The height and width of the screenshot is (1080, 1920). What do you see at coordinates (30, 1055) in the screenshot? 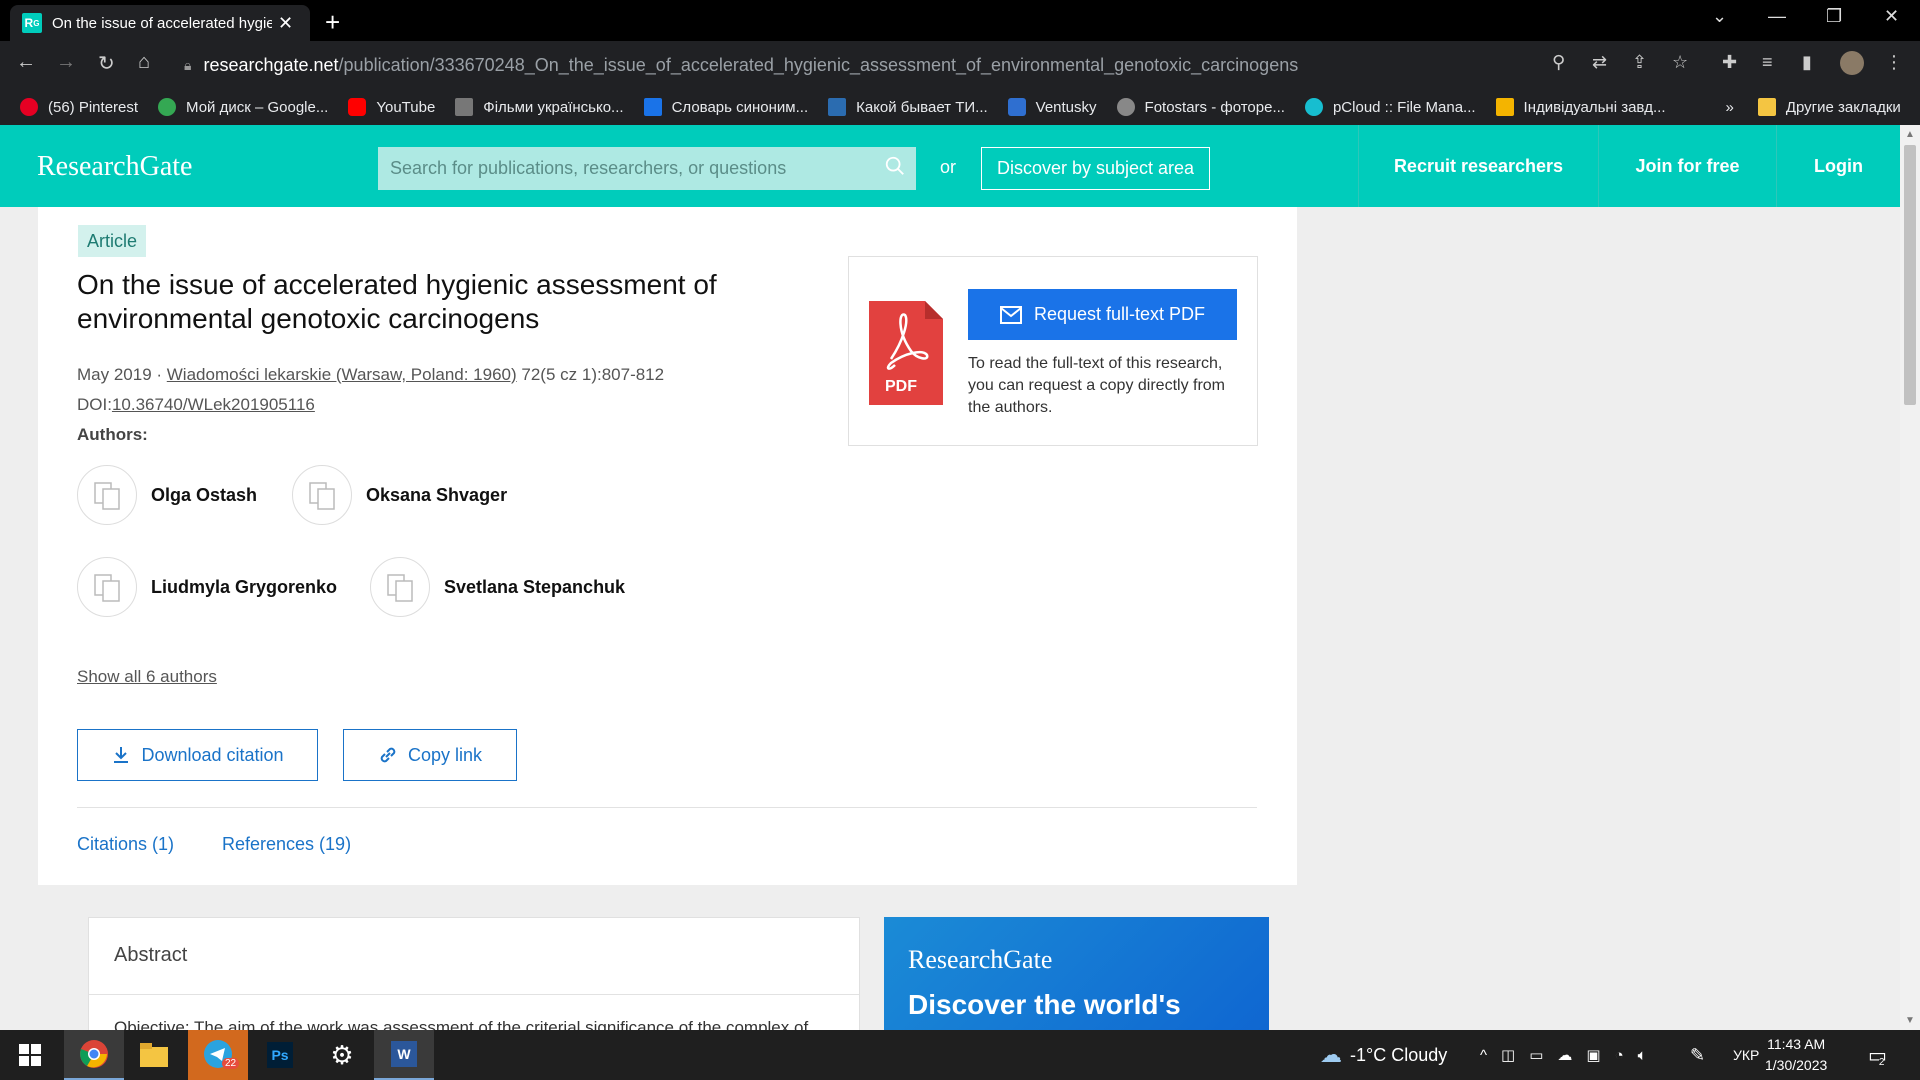
I see `windows-start-icon` at bounding box center [30, 1055].